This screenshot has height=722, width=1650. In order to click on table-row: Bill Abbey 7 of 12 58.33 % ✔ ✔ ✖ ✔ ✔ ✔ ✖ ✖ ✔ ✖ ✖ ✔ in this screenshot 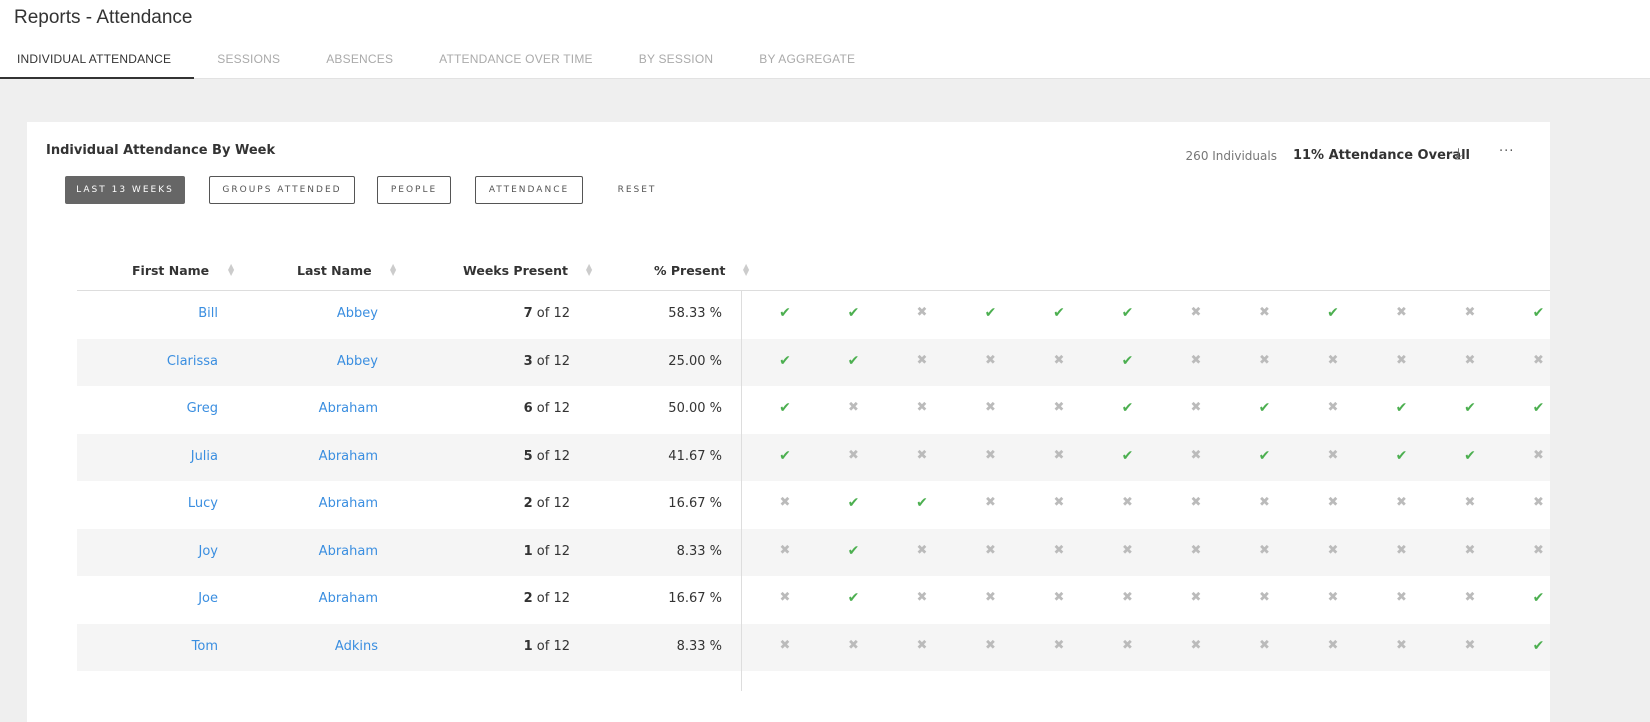, I will do `click(813, 315)`.